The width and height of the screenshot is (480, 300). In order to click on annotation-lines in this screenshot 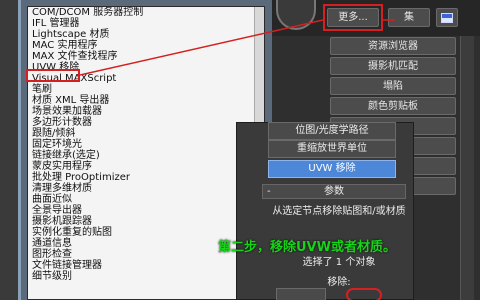, I will do `click(237, 47)`.